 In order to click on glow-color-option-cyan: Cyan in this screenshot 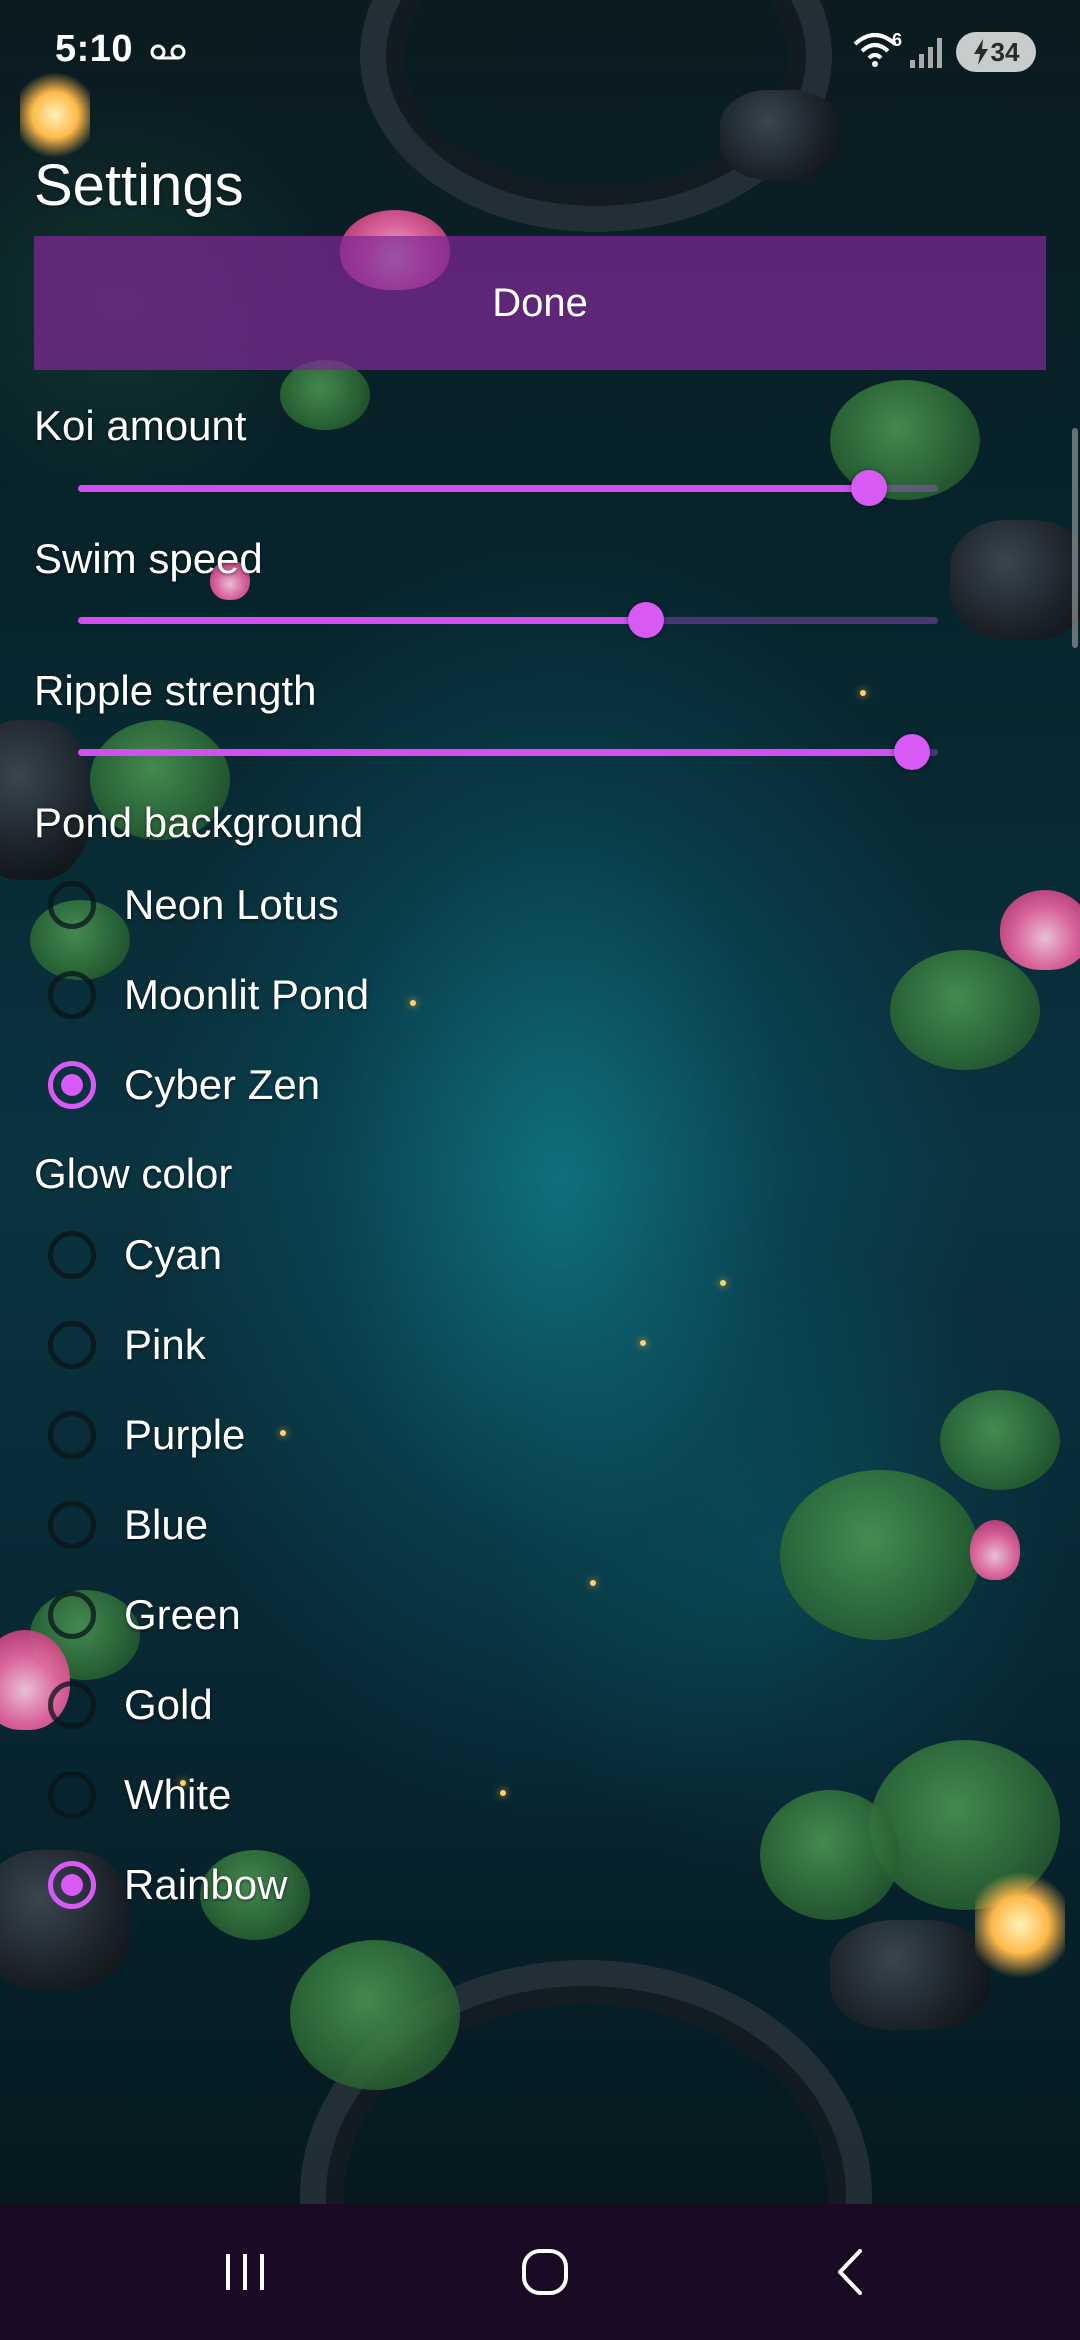, I will do `click(348, 1255)`.